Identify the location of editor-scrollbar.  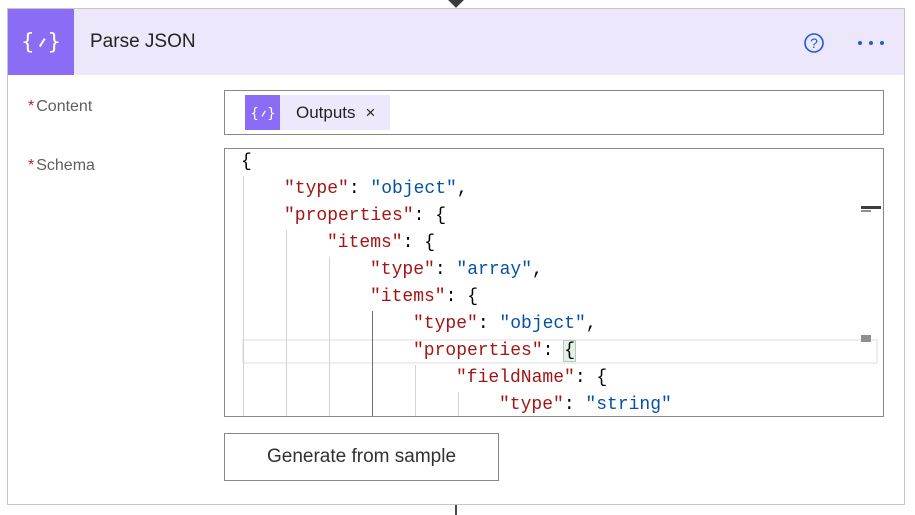
(872, 282).